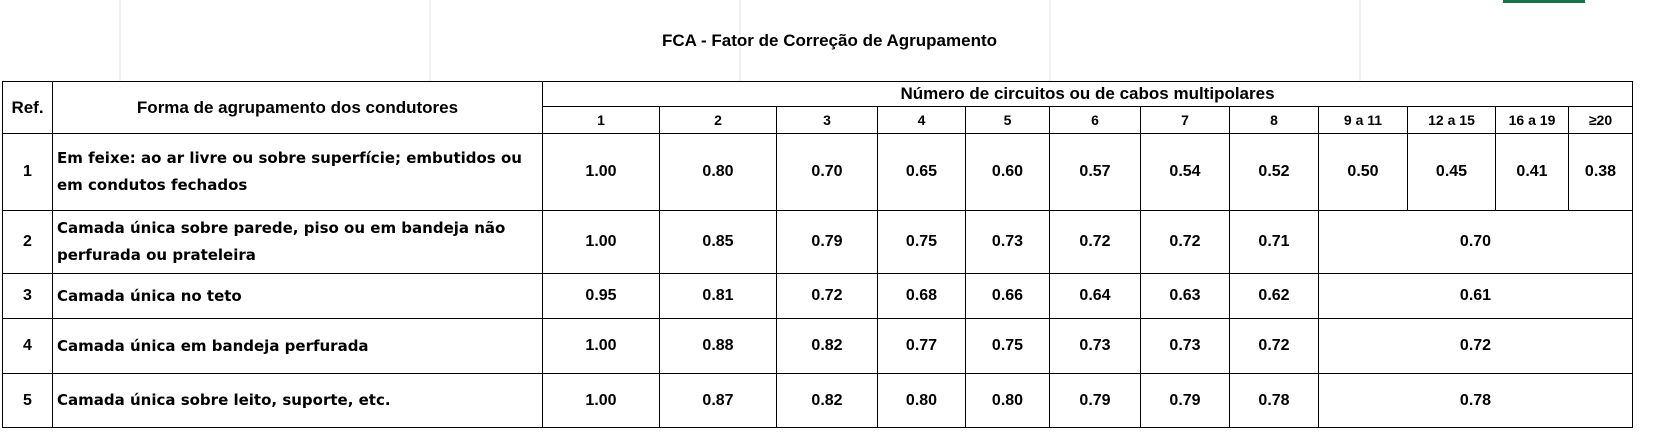 The width and height of the screenshot is (1660, 447). What do you see at coordinates (1451, 172) in the screenshot?
I see `value-cell: 0.45` at bounding box center [1451, 172].